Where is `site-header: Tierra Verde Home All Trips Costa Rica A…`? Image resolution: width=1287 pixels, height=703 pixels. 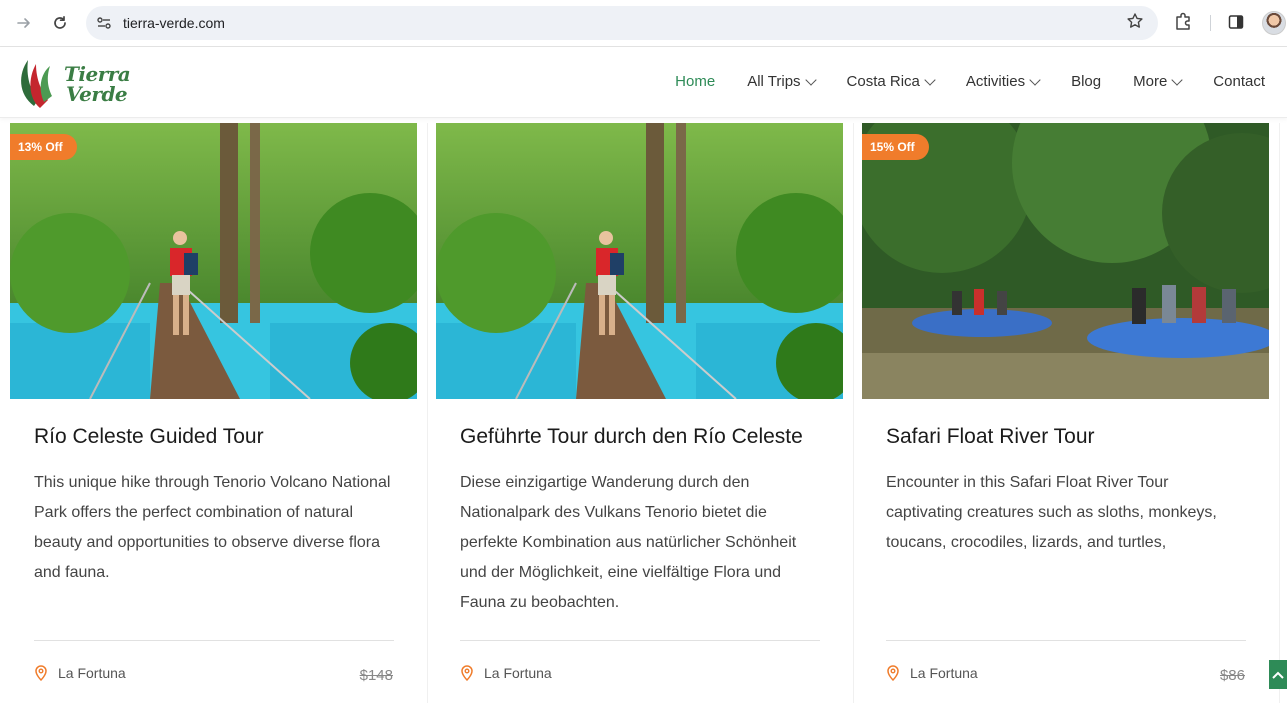 site-header: Tierra Verde Home All Trips Costa Rica A… is located at coordinates (643, 82).